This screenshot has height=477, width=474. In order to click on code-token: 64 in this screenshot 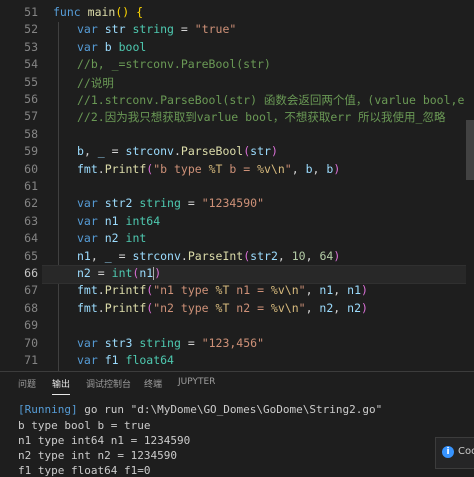, I will do `click(326, 255)`.